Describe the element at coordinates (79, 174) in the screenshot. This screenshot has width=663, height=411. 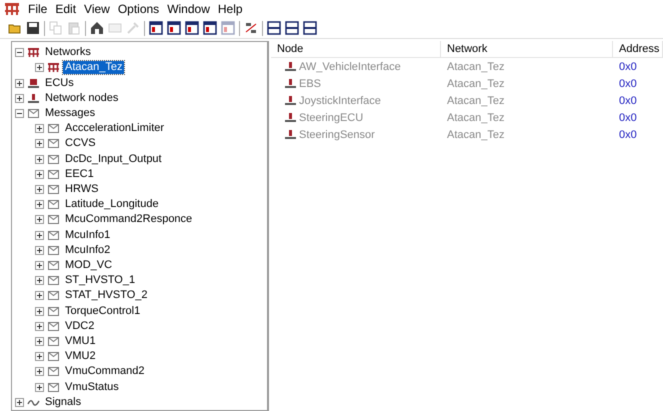
I see `tree-item: EEC1` at that location.